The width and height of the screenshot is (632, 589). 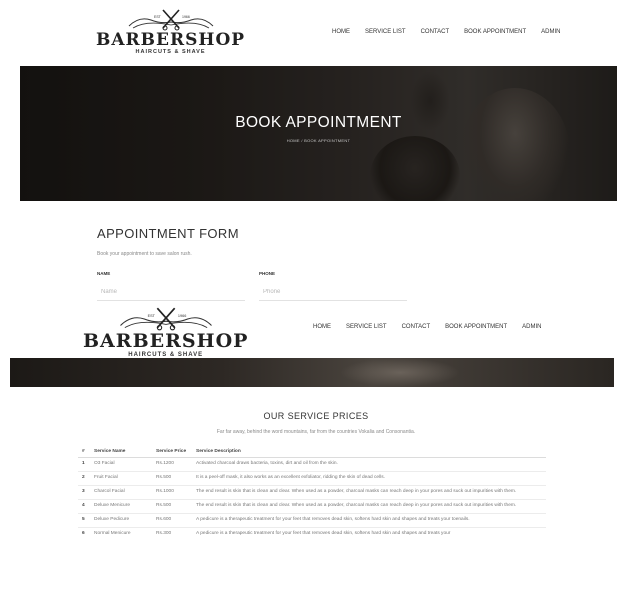 What do you see at coordinates (84, 506) in the screenshot?
I see `row-num: 4` at bounding box center [84, 506].